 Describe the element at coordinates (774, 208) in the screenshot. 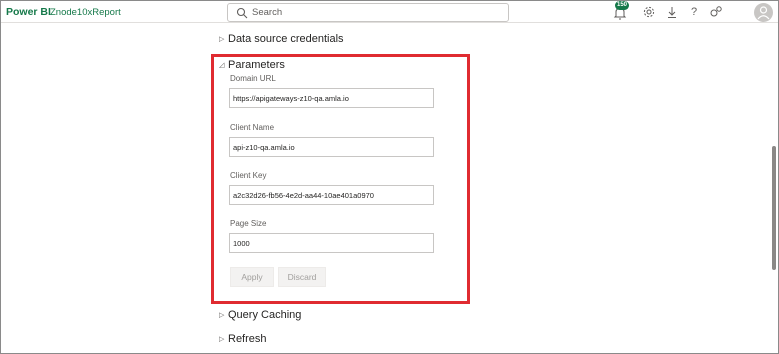

I see `scrollbar` at that location.